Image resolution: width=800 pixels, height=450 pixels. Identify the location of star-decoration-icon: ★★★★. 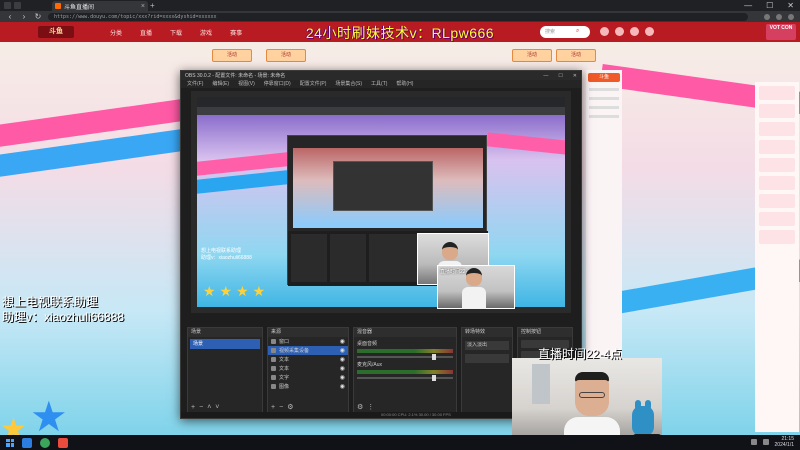
(236, 291).